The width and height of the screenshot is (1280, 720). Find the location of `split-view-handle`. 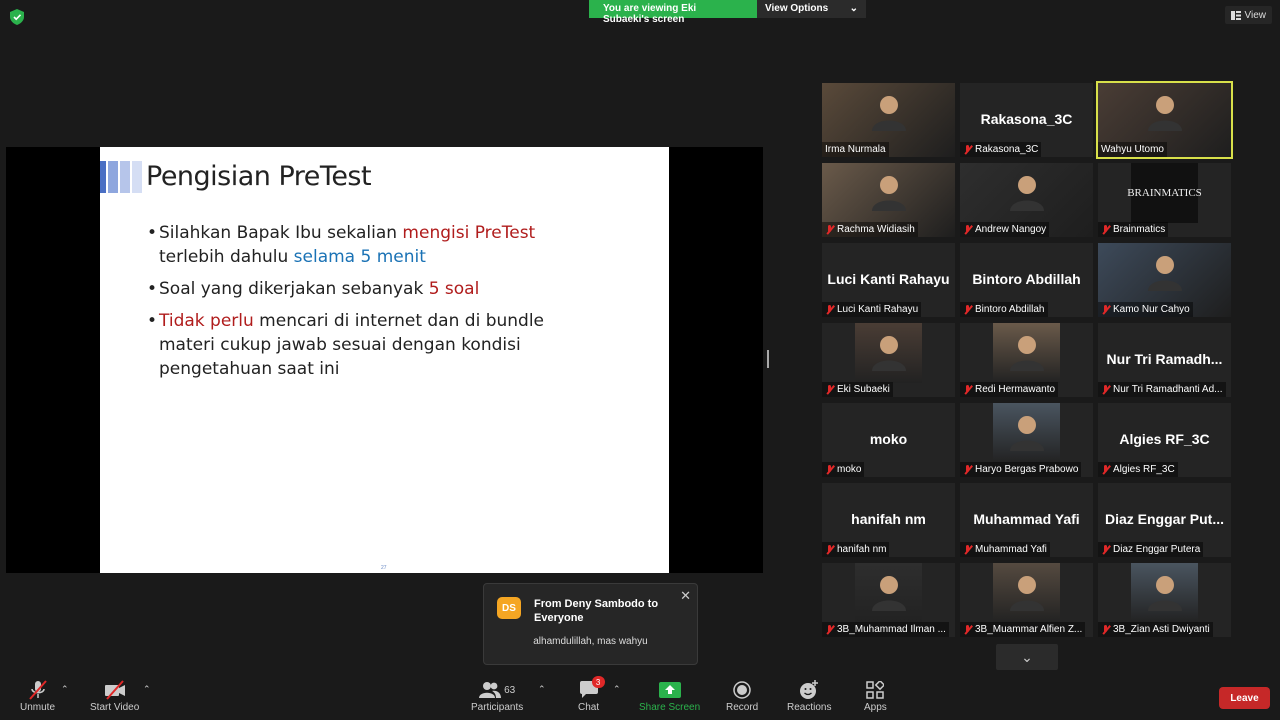

split-view-handle is located at coordinates (768, 359).